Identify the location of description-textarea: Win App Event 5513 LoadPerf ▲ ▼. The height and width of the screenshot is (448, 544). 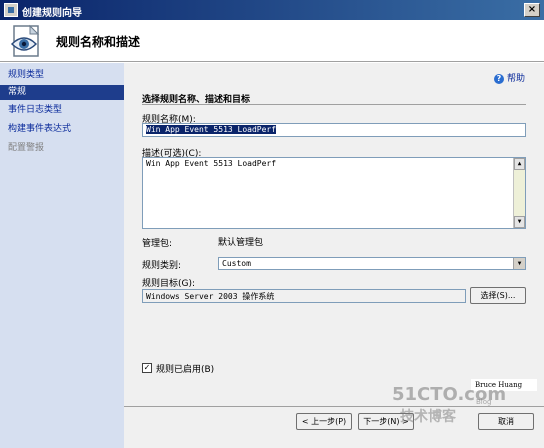
(334, 193).